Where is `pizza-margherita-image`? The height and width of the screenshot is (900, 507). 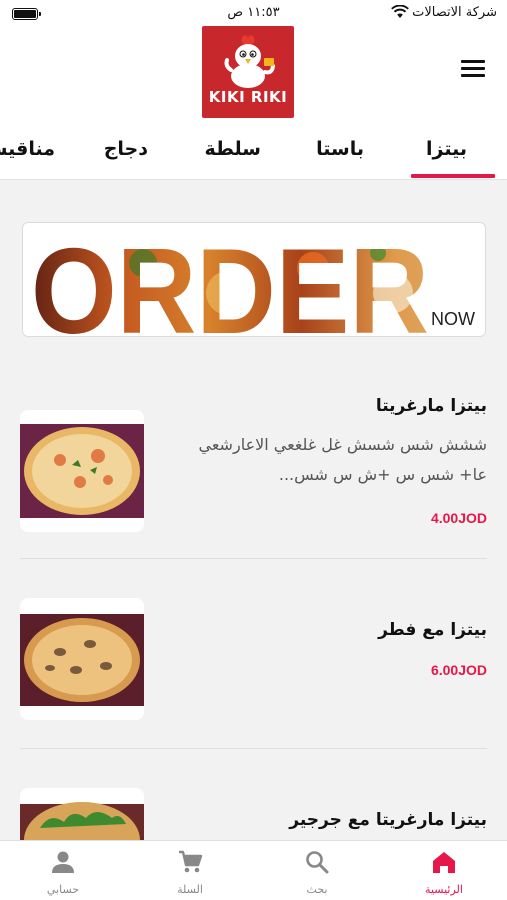
pizza-margherita-image is located at coordinates (82, 471).